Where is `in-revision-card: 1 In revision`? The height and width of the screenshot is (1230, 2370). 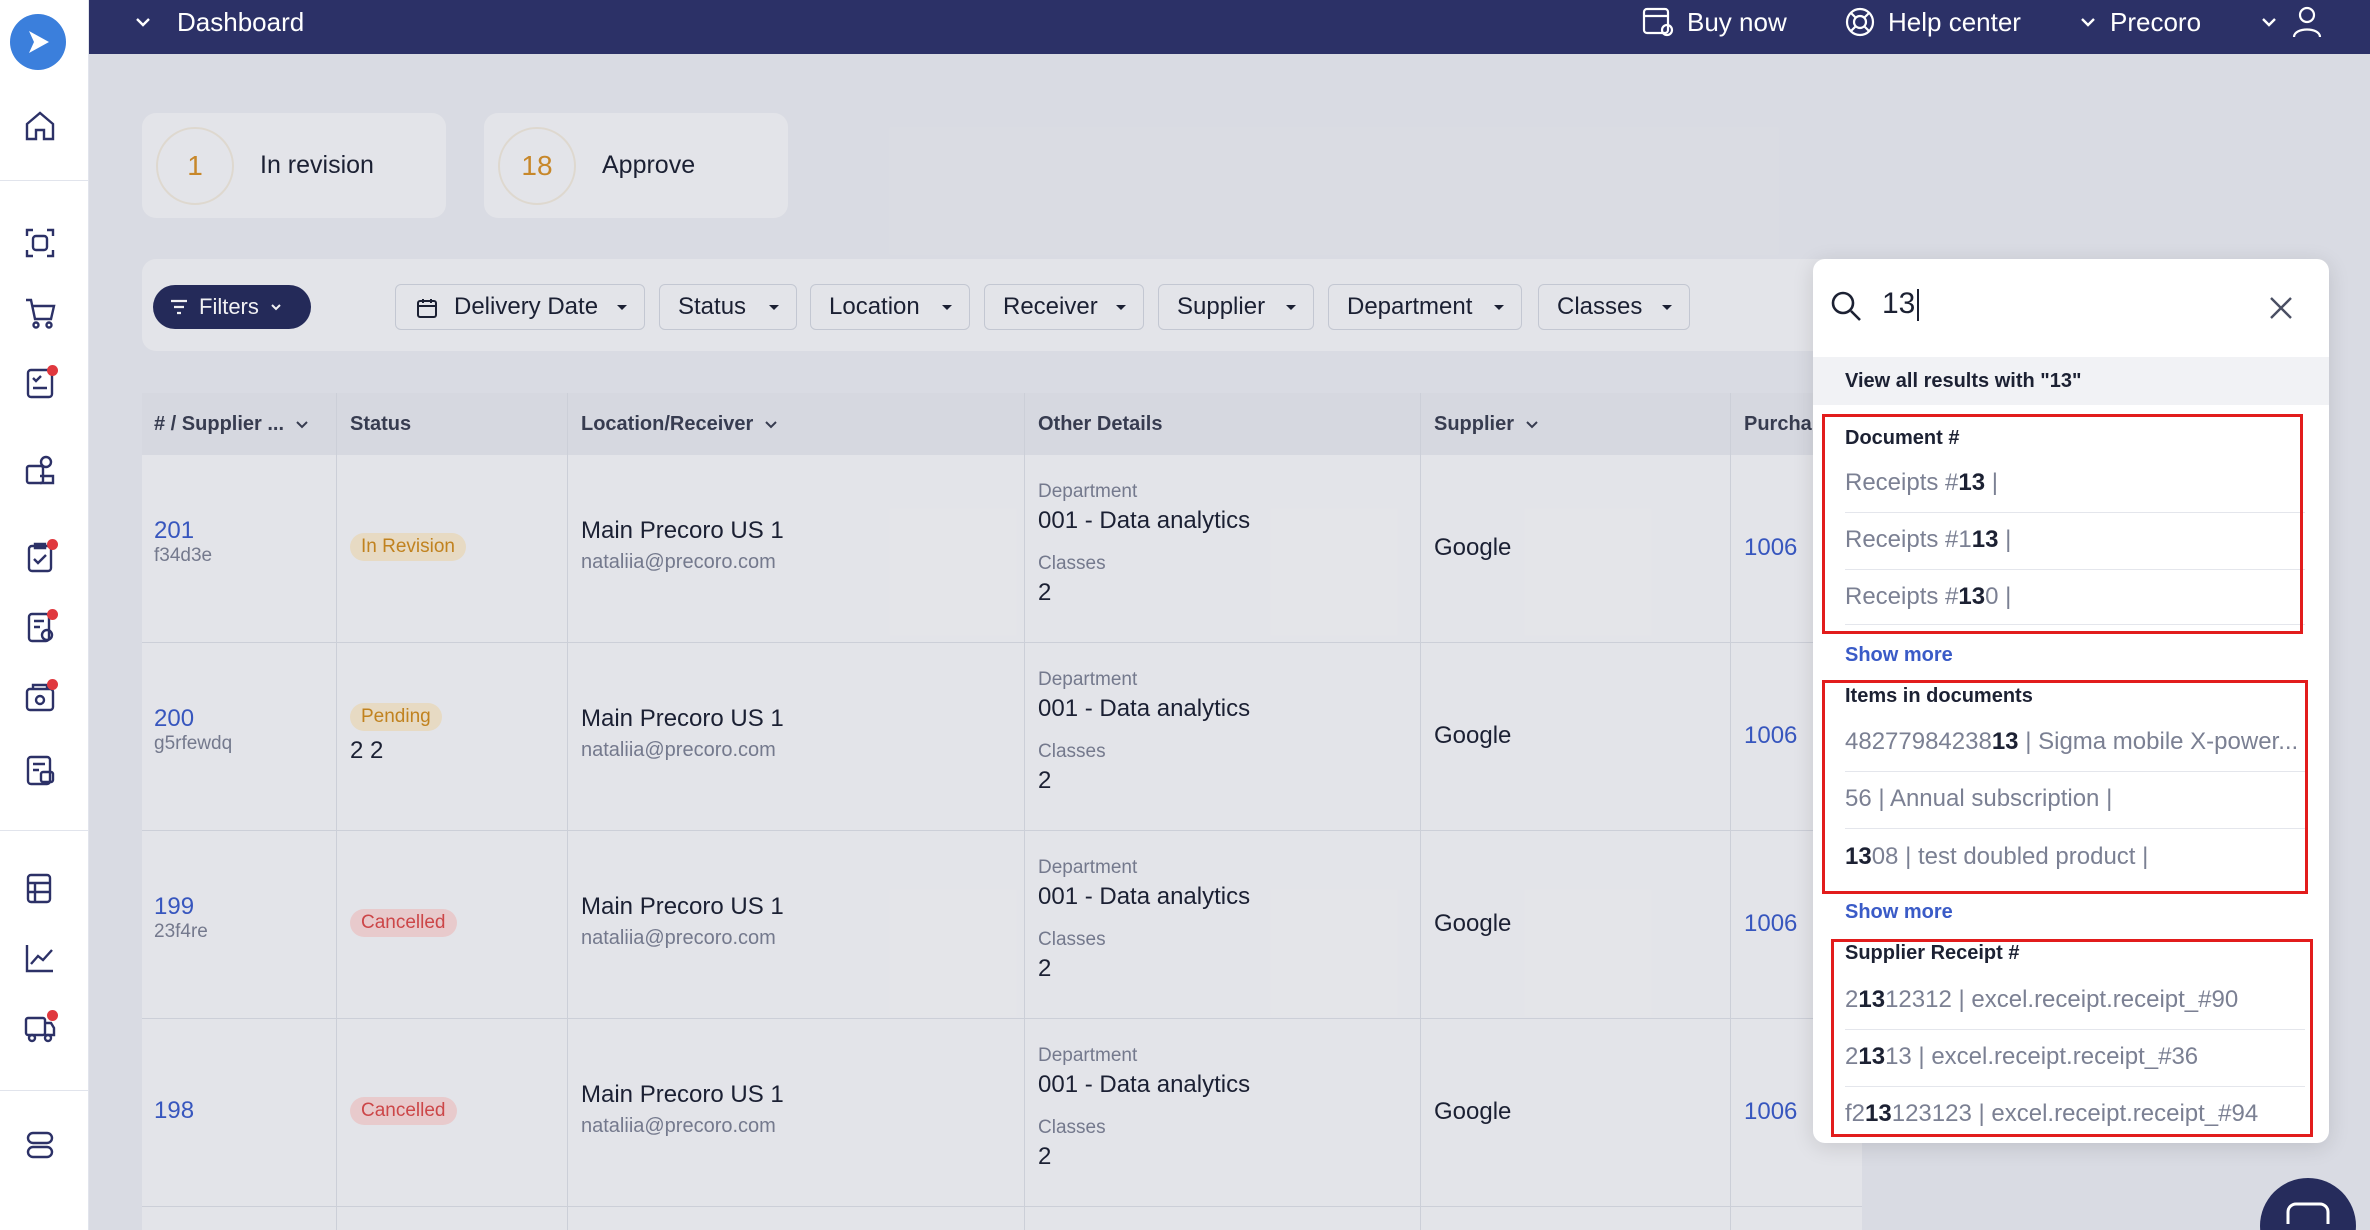 in-revision-card: 1 In revision is located at coordinates (294, 165).